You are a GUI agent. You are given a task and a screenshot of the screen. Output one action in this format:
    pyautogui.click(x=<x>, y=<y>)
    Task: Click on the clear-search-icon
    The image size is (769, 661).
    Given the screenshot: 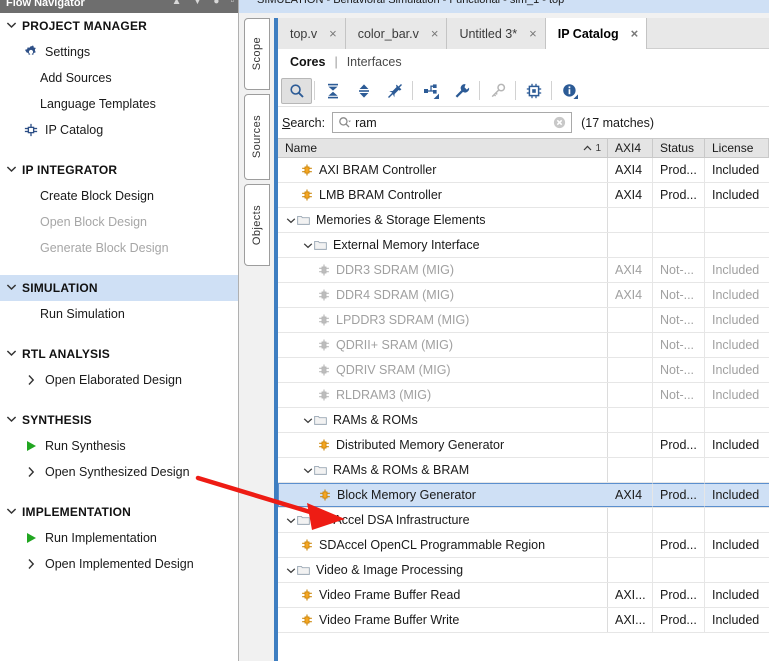 What is the action you would take?
    pyautogui.click(x=559, y=122)
    